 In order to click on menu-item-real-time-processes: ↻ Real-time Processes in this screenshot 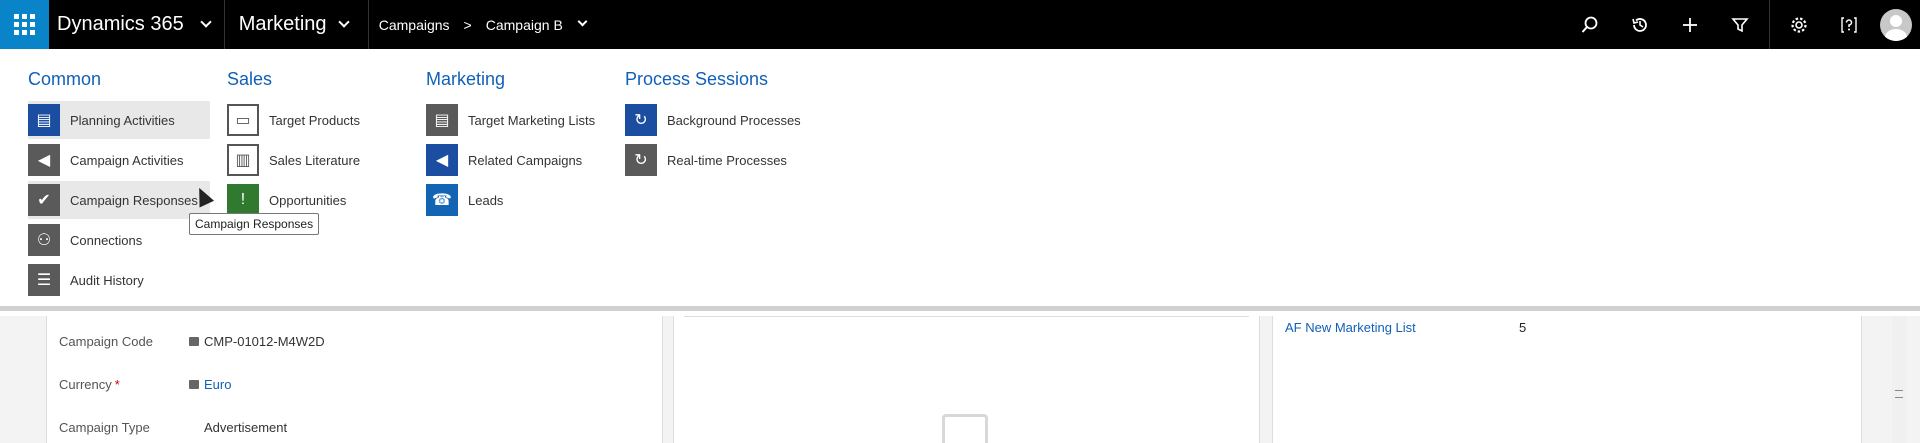, I will do `click(725, 160)`.